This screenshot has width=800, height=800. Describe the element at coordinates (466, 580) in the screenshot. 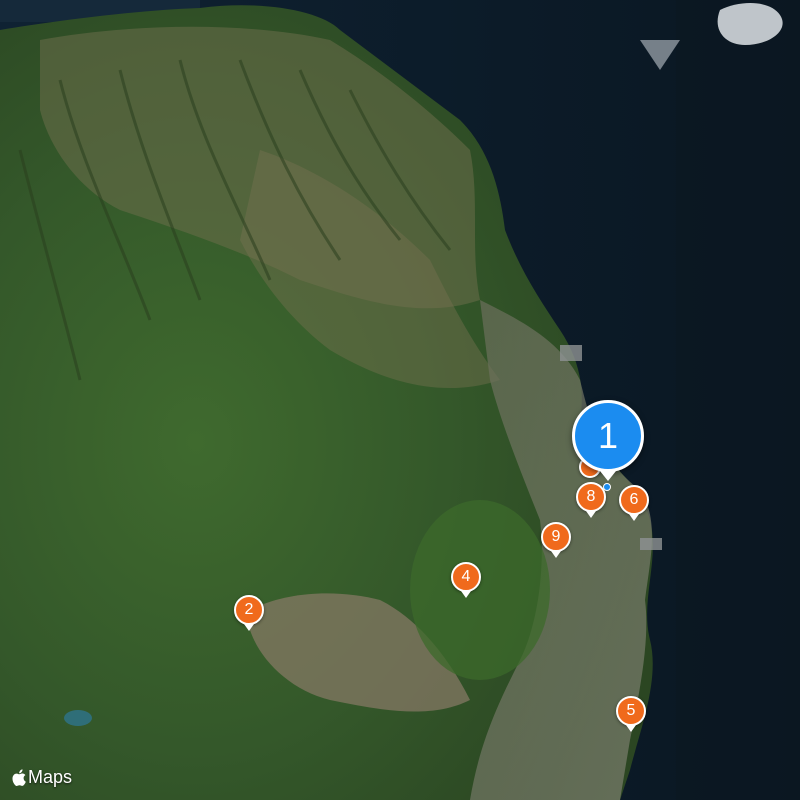

I see `map-marker-4: 4` at that location.